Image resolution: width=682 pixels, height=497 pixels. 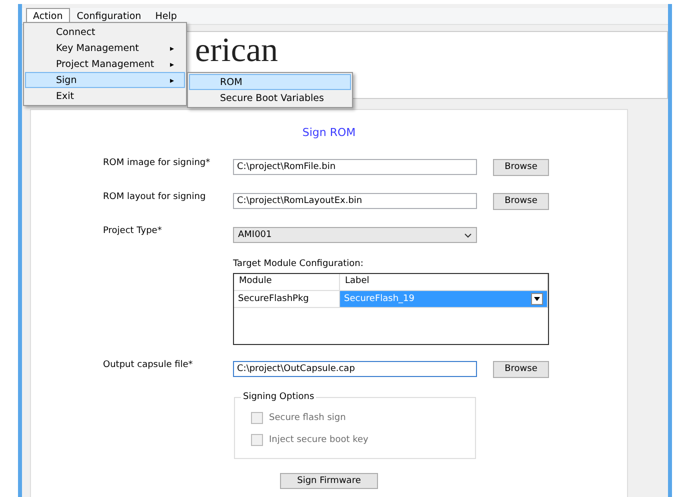 I want to click on sign-firmware-button: Sign Firmware, so click(x=329, y=481).